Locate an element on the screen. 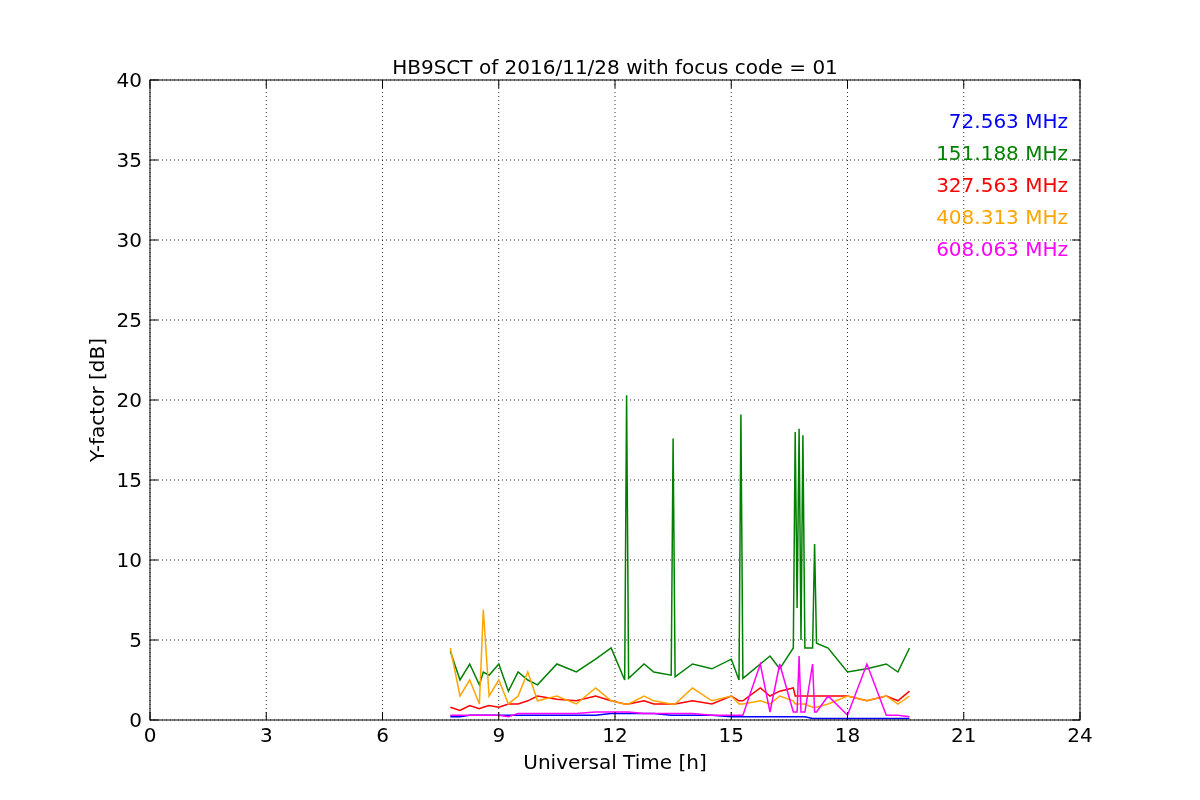 The width and height of the screenshot is (1200, 800). tick-label: 20 is located at coordinates (129, 400).